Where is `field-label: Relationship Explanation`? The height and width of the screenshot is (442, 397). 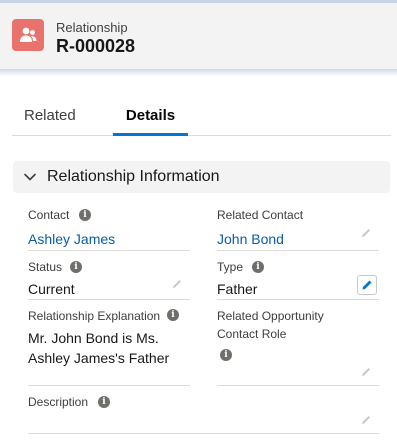
field-label: Relationship Explanation is located at coordinates (94, 316).